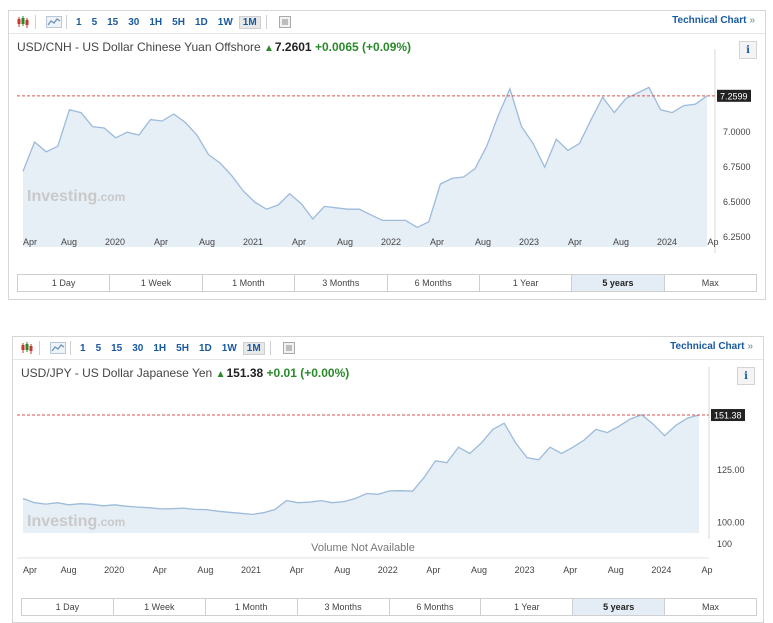  What do you see at coordinates (737, 132) in the screenshot?
I see `y-tick-label: 7.0000` at bounding box center [737, 132].